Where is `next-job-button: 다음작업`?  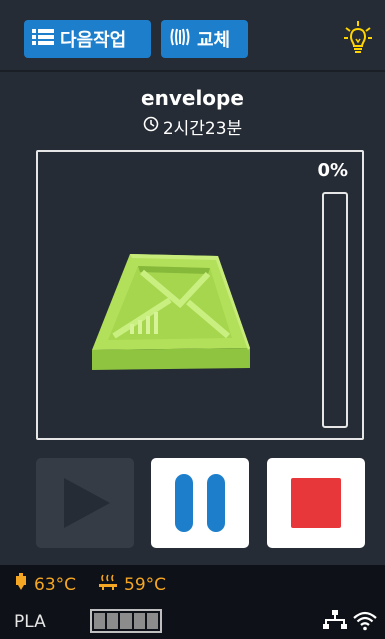
next-job-button: 다음작업 is located at coordinates (87, 39).